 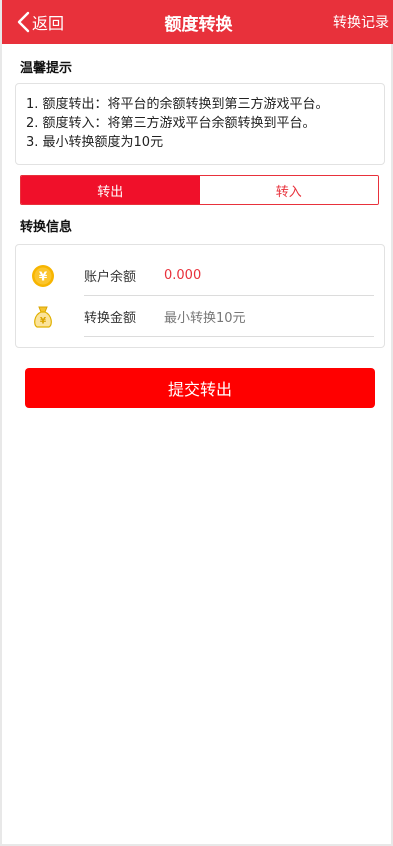 I want to click on tip-item: 1. 额度转出：将平台的余额转换到第三方游戏平台。, so click(x=177, y=104).